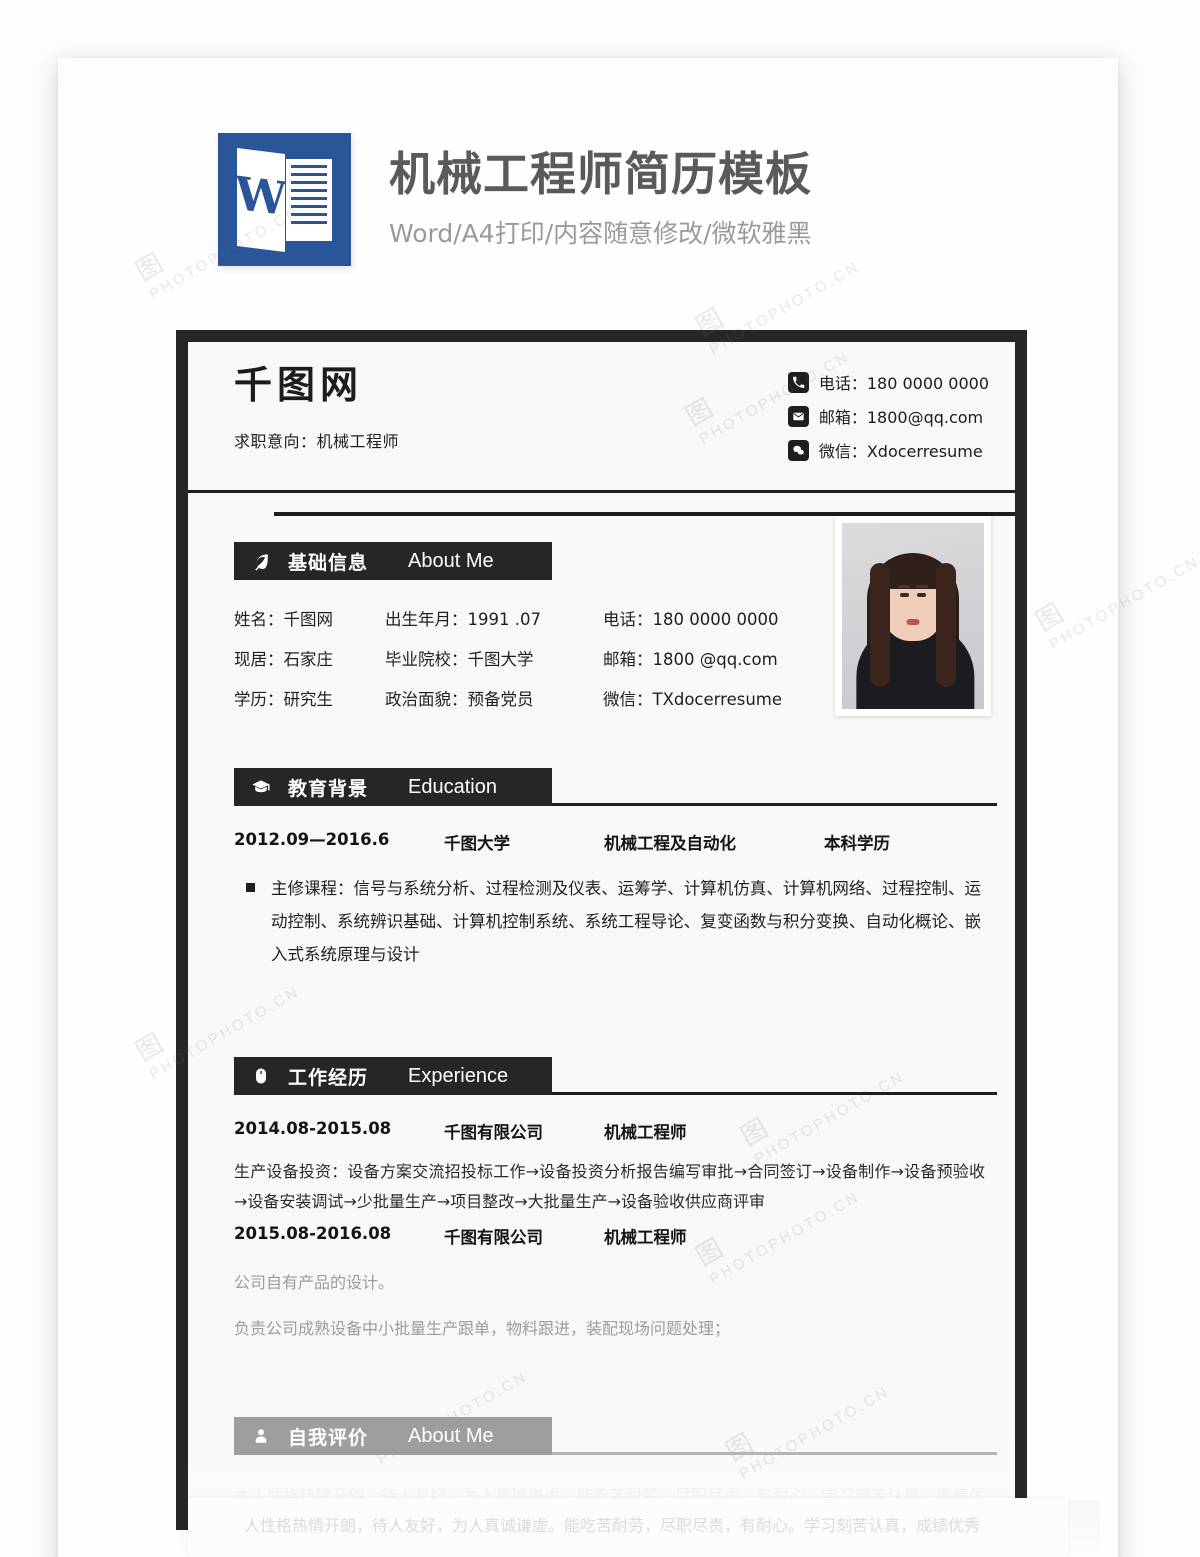 Image resolution: width=1200 pixels, height=1557 pixels. I want to click on word-document-icon: W, so click(284, 199).